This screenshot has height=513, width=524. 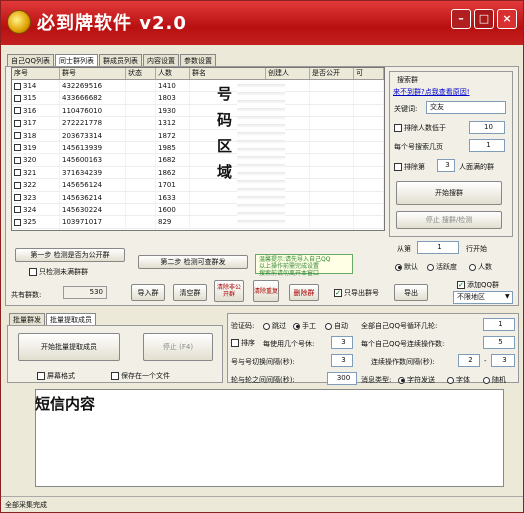 What do you see at coordinates (198, 197) in the screenshot?
I see `table-row: 323 145636214 1633` at bounding box center [198, 197].